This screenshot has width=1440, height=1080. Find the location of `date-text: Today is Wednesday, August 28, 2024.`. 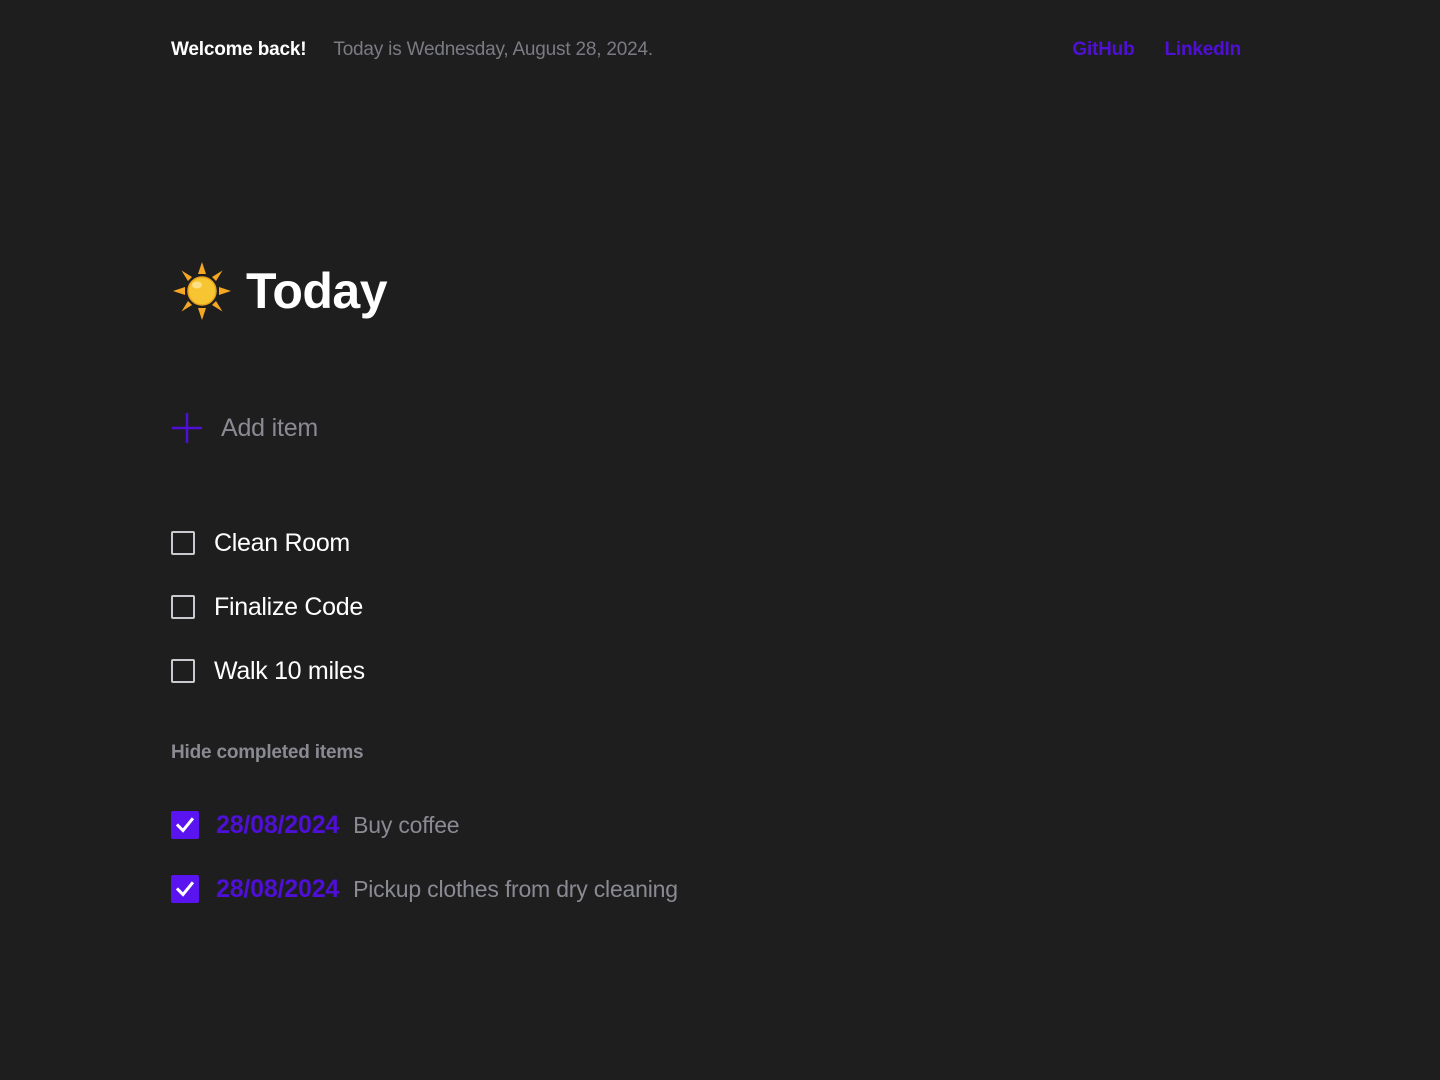

date-text: Today is Wednesday, August 28, 2024. is located at coordinates (493, 49).